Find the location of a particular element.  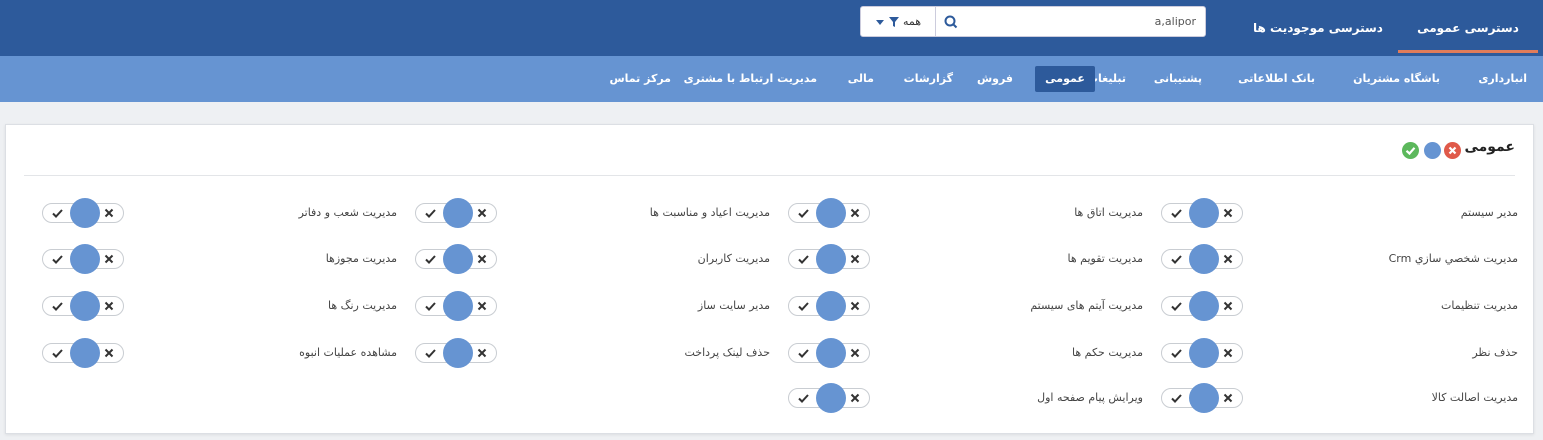

tab-entity-access: دسترسی موجودیت ها is located at coordinates (1318, 26).